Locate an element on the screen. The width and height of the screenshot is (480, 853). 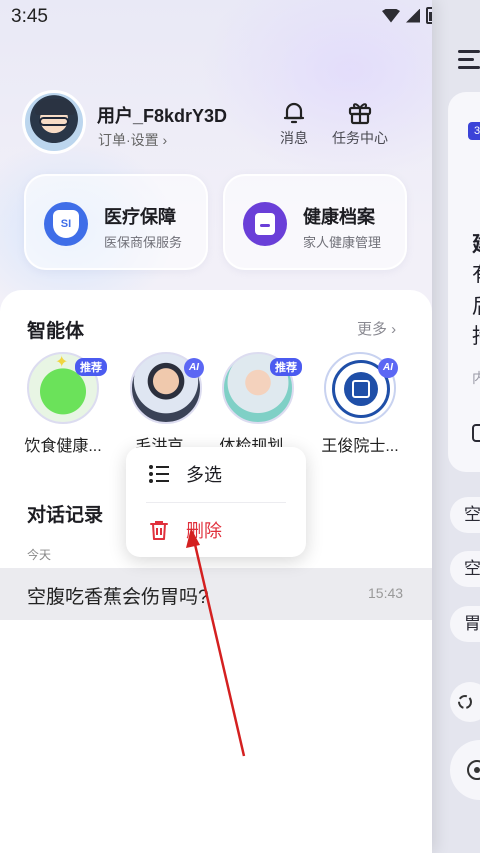
medical-insurance-card: SI 医疗保障 医保商保服务 is located at coordinates (116, 222).